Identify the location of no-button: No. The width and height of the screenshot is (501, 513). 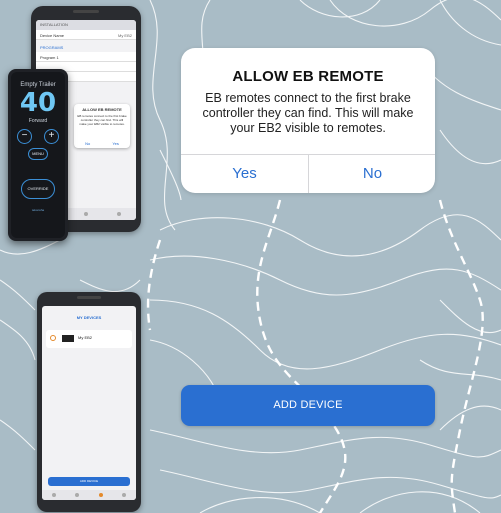
(372, 174).